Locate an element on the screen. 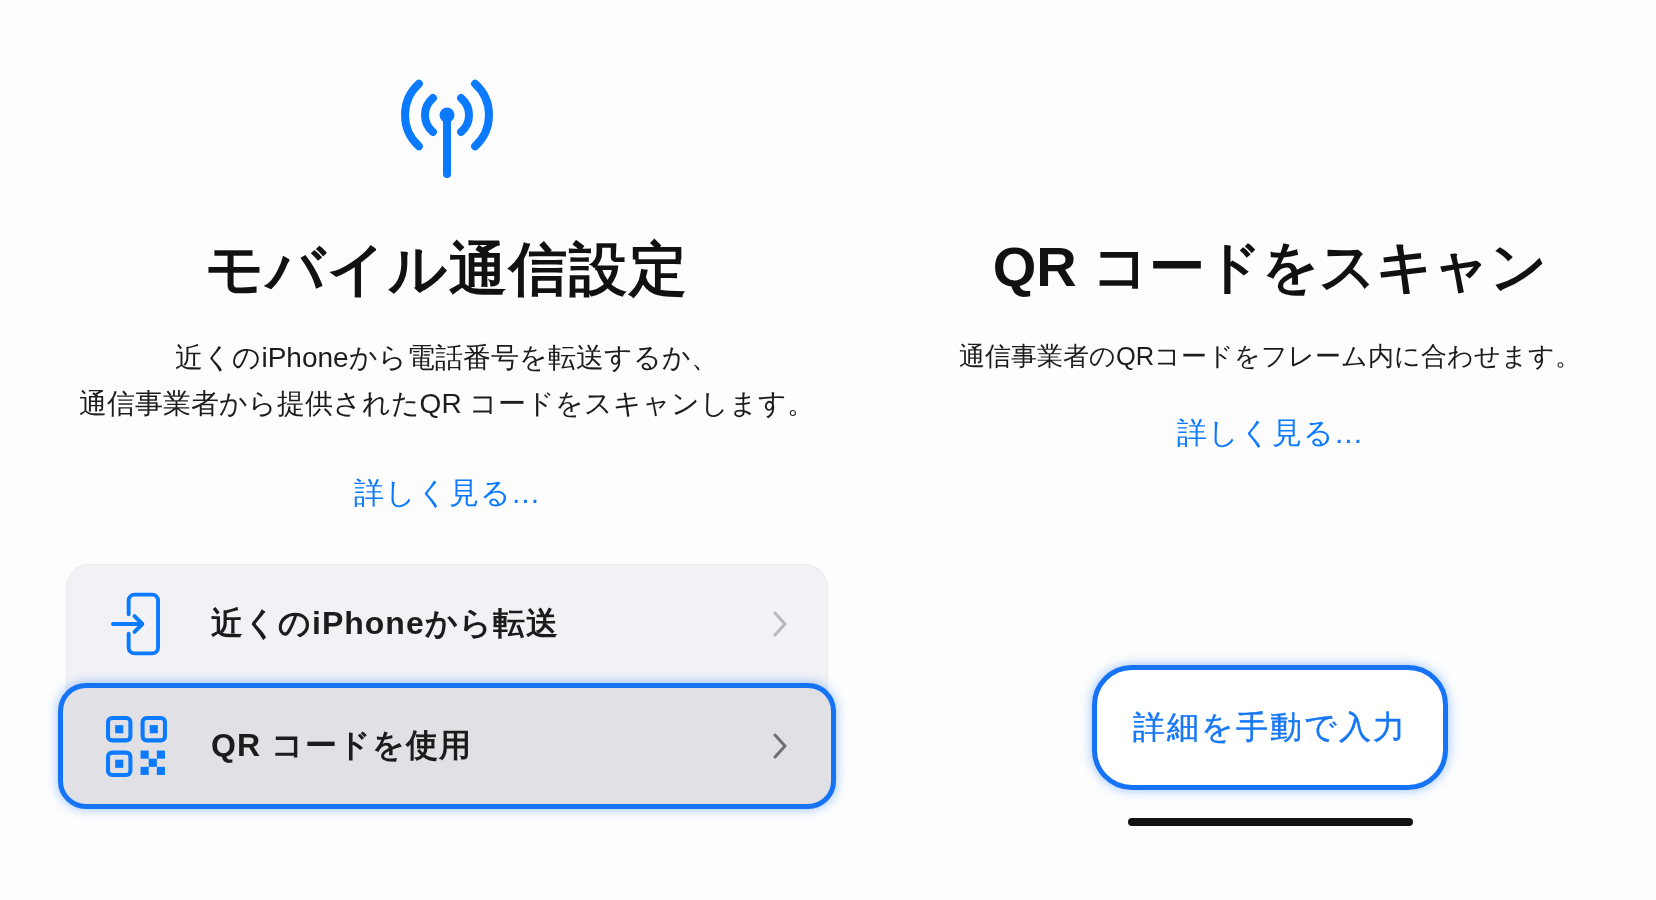 This screenshot has height=900, width=1656. manual-entry-button: 詳細を手動で入力 is located at coordinates (1270, 727).